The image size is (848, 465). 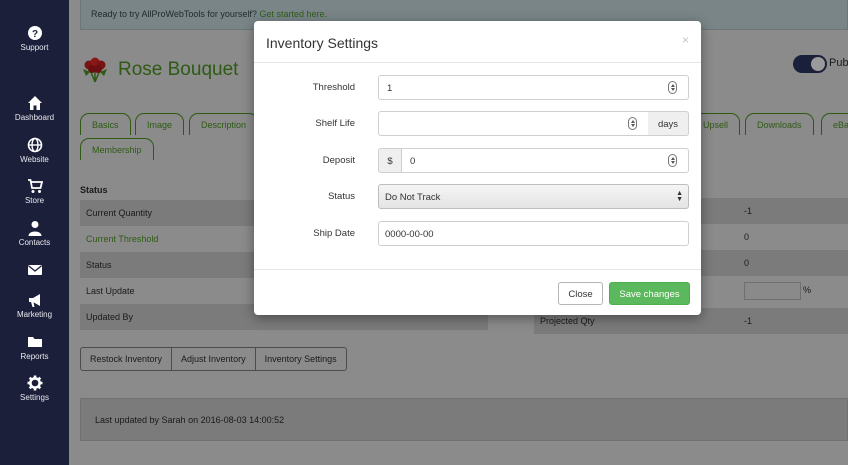 I want to click on question-circle-icon: ?, so click(x=34, y=33).